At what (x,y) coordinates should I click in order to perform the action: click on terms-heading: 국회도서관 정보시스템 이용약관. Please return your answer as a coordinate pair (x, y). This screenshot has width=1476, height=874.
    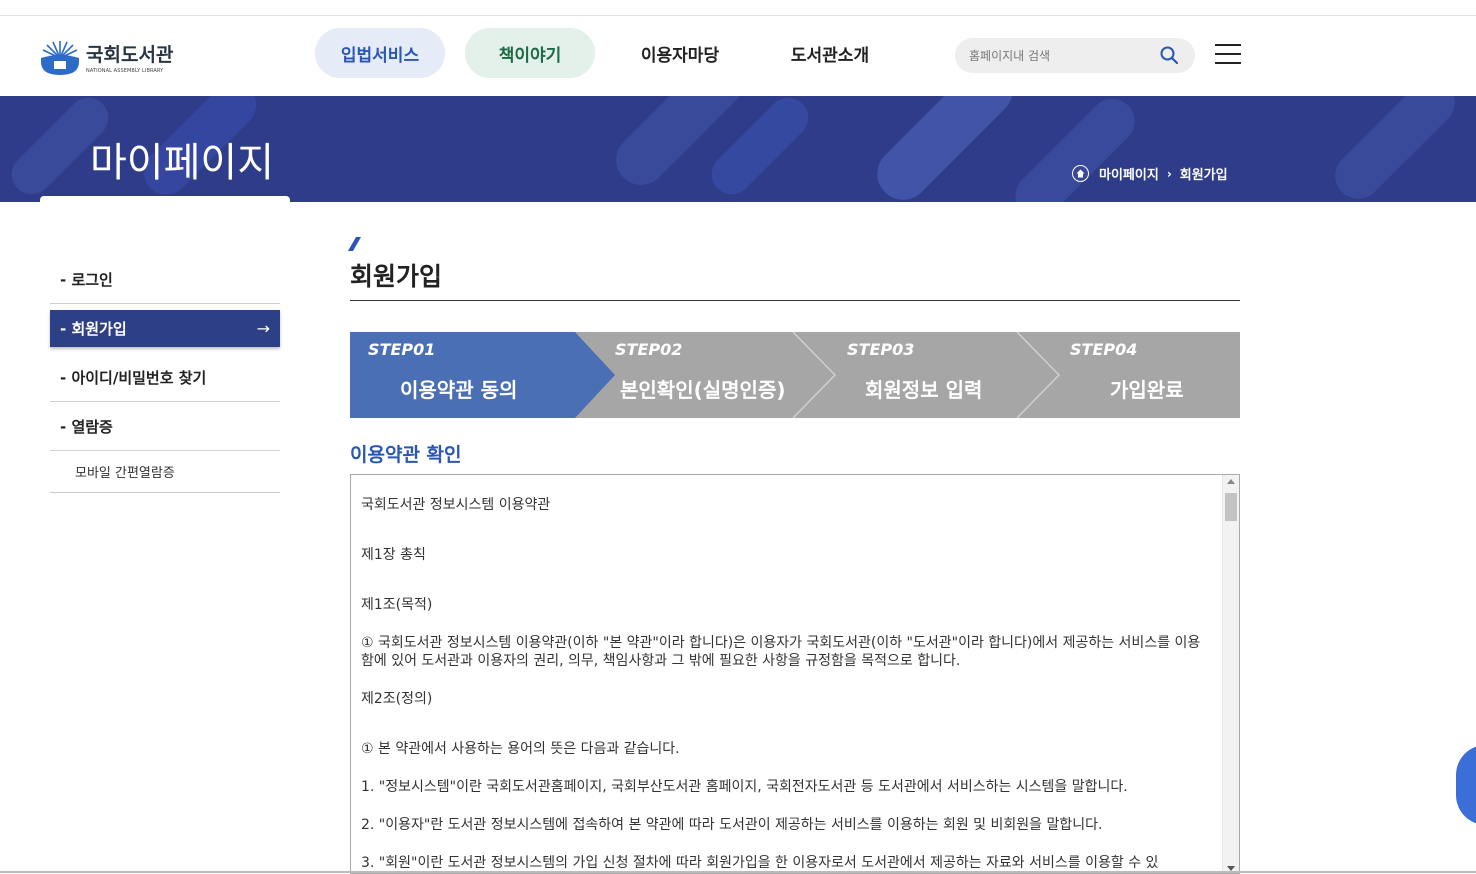
    Looking at the image, I should click on (456, 505).